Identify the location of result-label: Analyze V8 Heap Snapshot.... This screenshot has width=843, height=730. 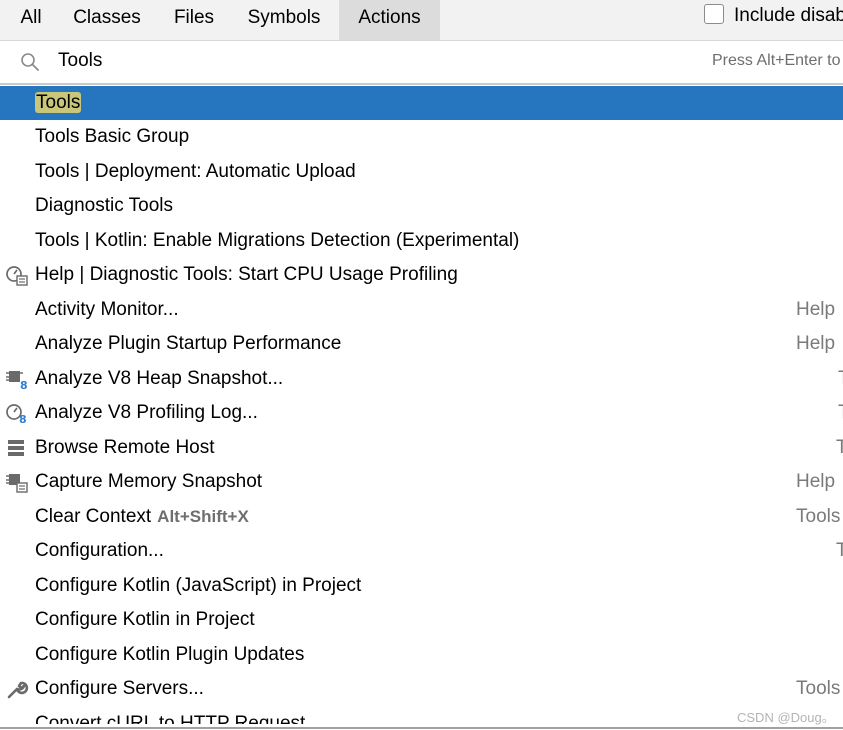
(159, 378).